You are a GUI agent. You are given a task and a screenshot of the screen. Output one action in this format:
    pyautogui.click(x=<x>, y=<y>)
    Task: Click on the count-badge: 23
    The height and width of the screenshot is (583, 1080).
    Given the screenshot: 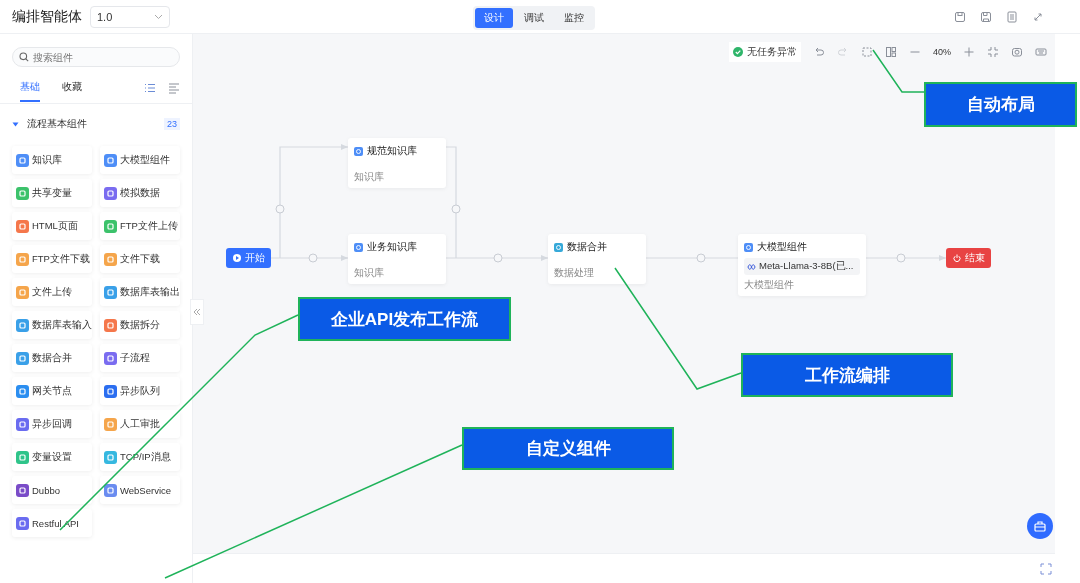 What is the action you would take?
    pyautogui.click(x=172, y=124)
    